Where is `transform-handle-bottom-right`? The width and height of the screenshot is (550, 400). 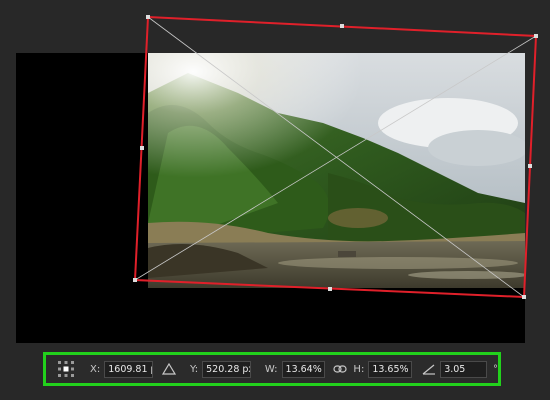 transform-handle-bottom-right is located at coordinates (524, 297).